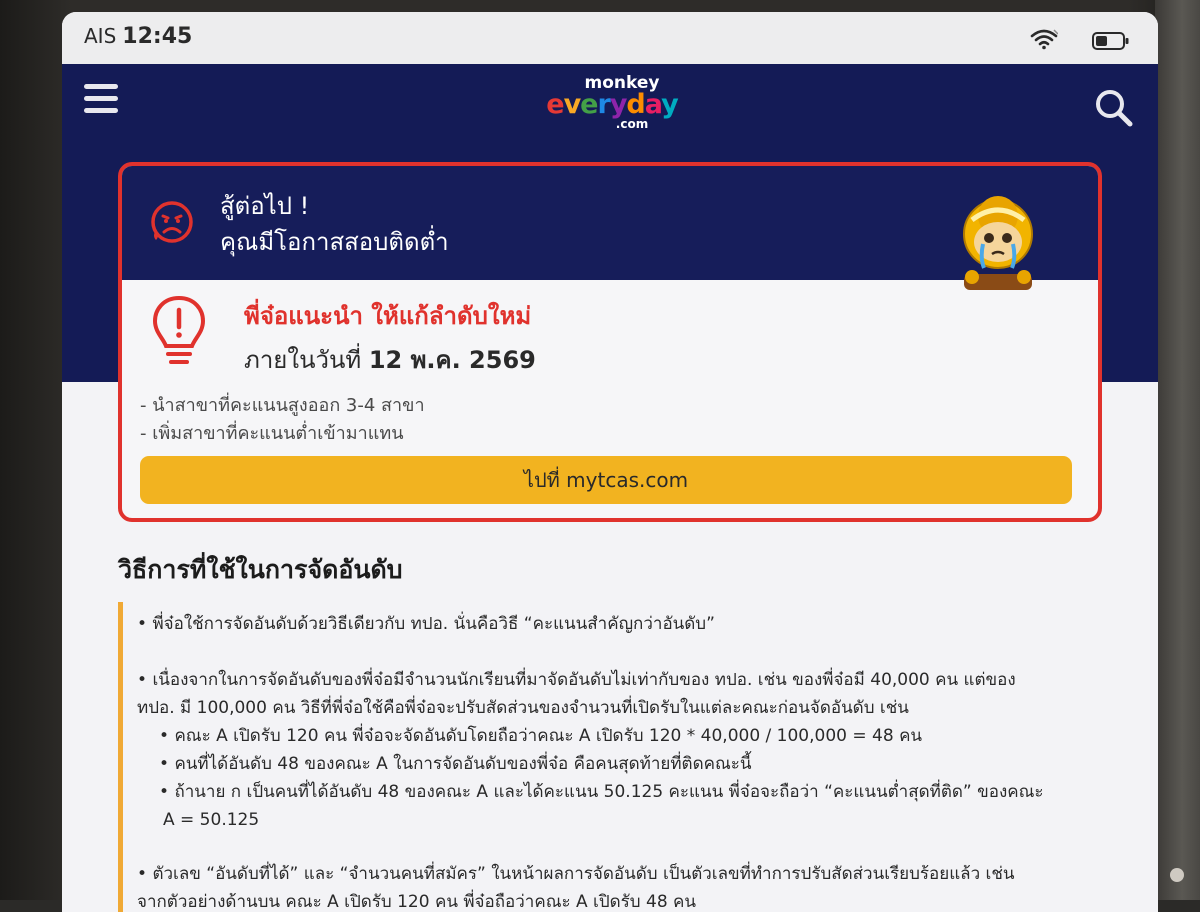  What do you see at coordinates (1114, 108) in the screenshot?
I see `search-icon` at bounding box center [1114, 108].